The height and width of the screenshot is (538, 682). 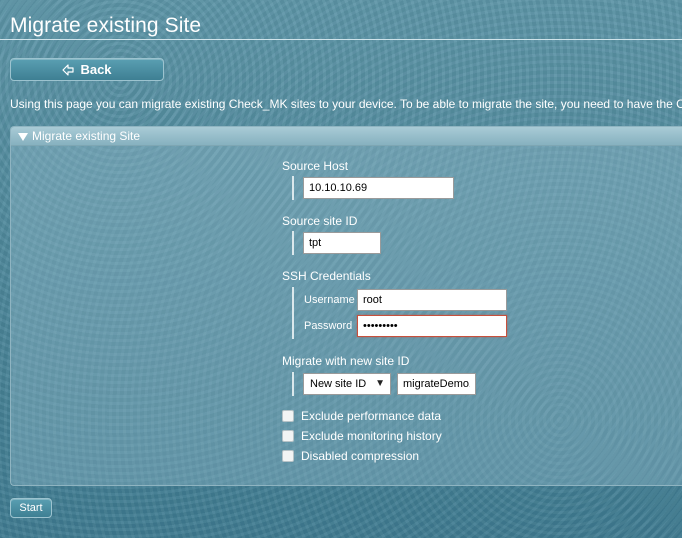 What do you see at coordinates (293, 243) in the screenshot?
I see `source-site-id-rule` at bounding box center [293, 243].